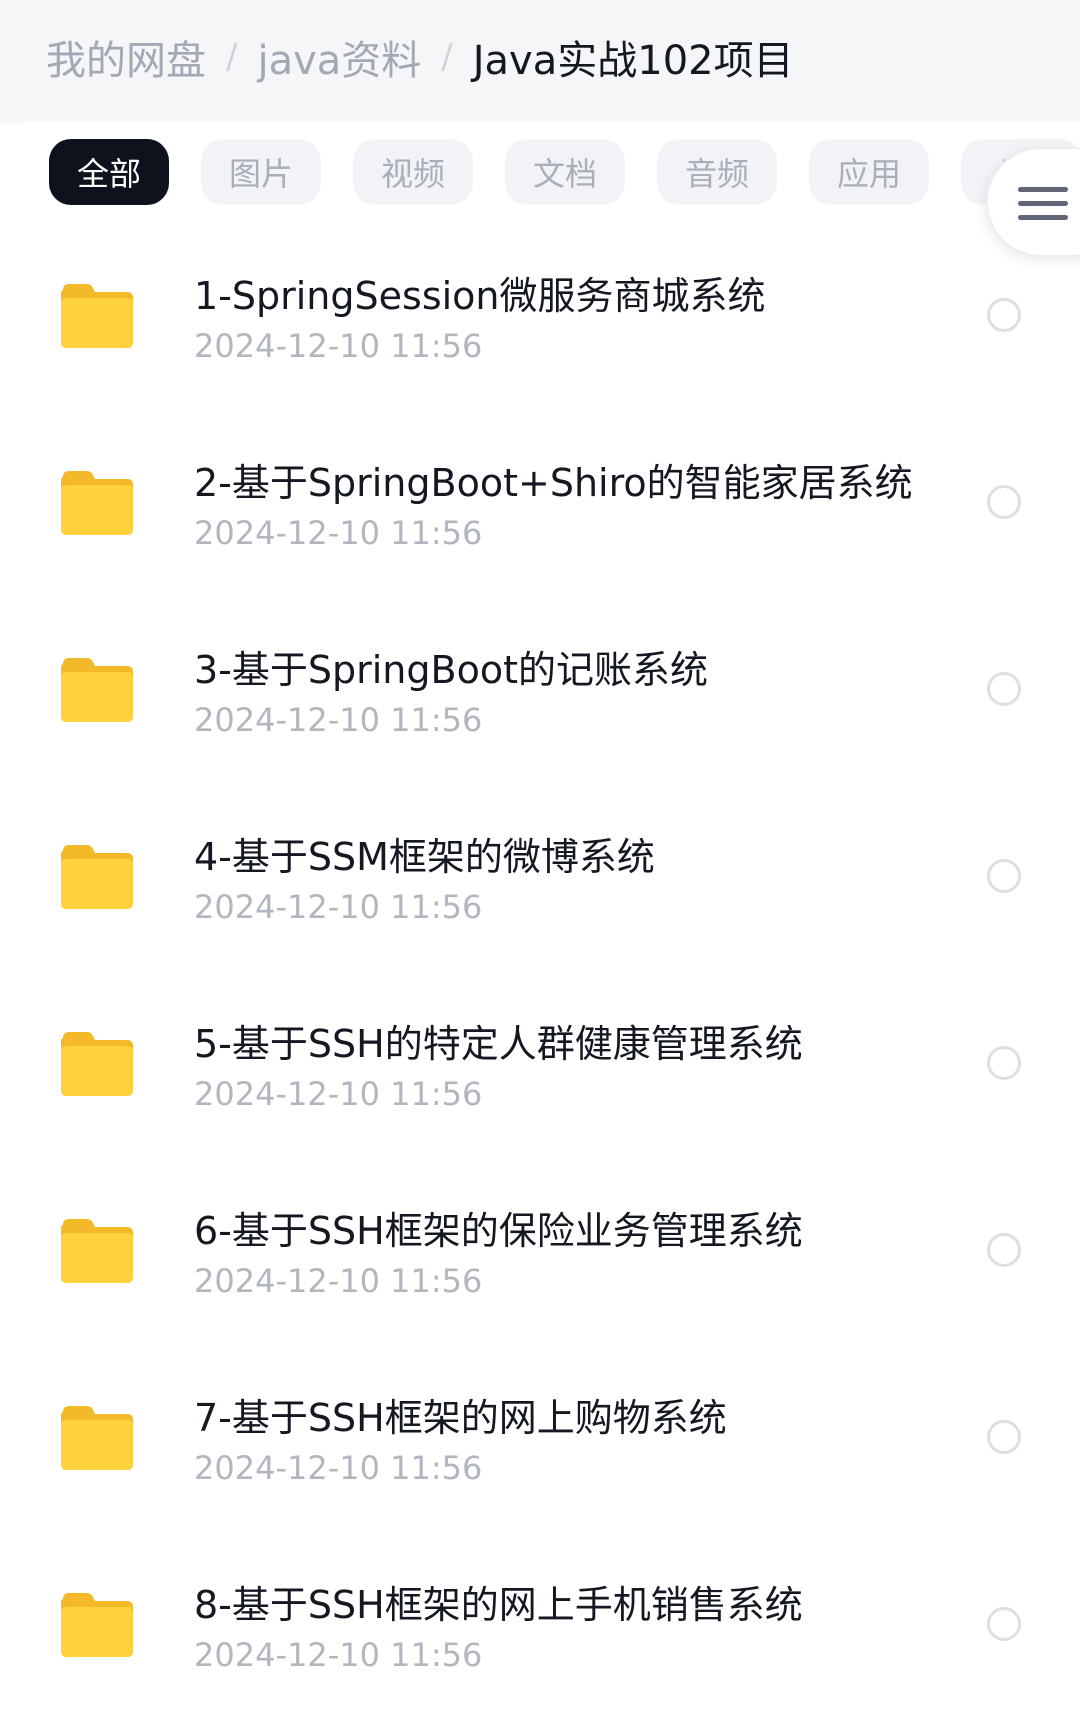  Describe the element at coordinates (498, 1605) in the screenshot. I see `file-name: 8-基于SSH框架的网上手机销售系统` at that location.